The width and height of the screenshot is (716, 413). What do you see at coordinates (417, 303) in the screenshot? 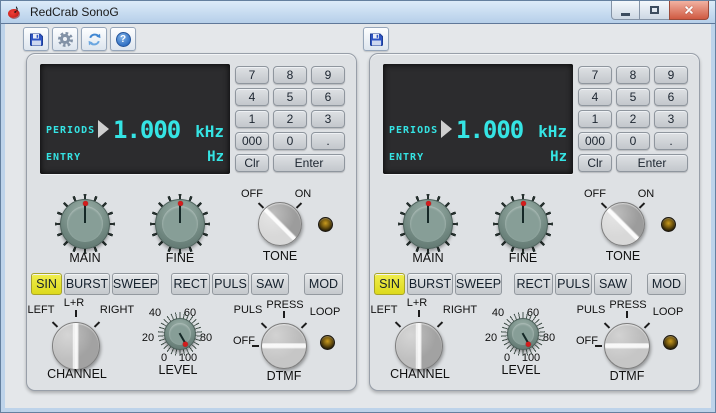
I see `channel-lr-label: L+R` at bounding box center [417, 303].